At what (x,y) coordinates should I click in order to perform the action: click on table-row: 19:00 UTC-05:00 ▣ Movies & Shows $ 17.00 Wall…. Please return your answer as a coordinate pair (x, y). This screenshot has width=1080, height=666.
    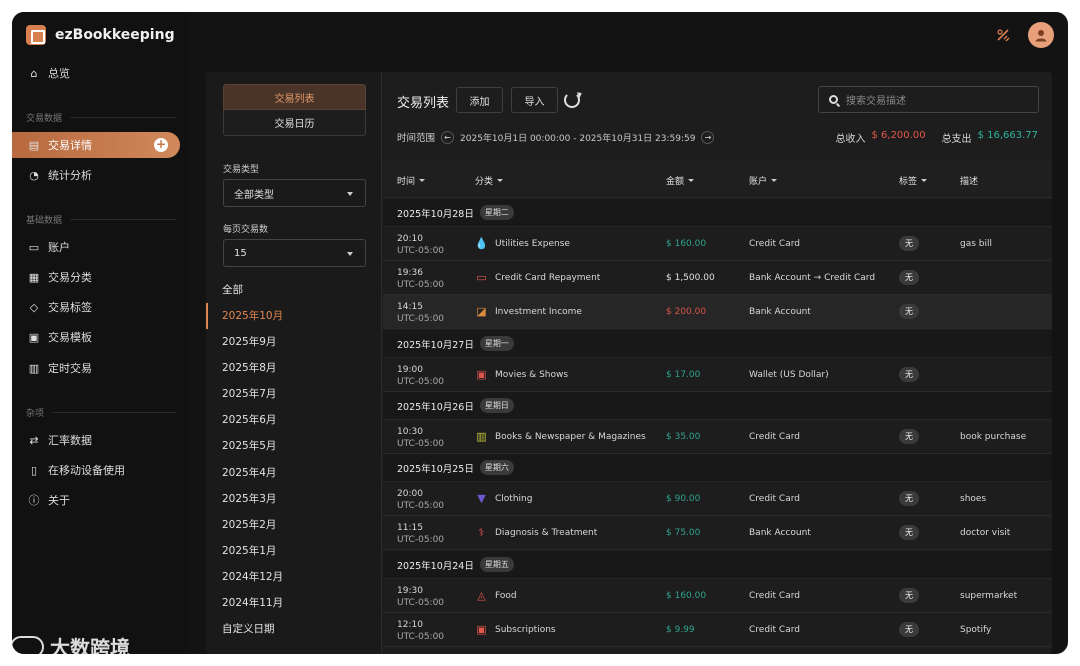
    Looking at the image, I should click on (717, 375).